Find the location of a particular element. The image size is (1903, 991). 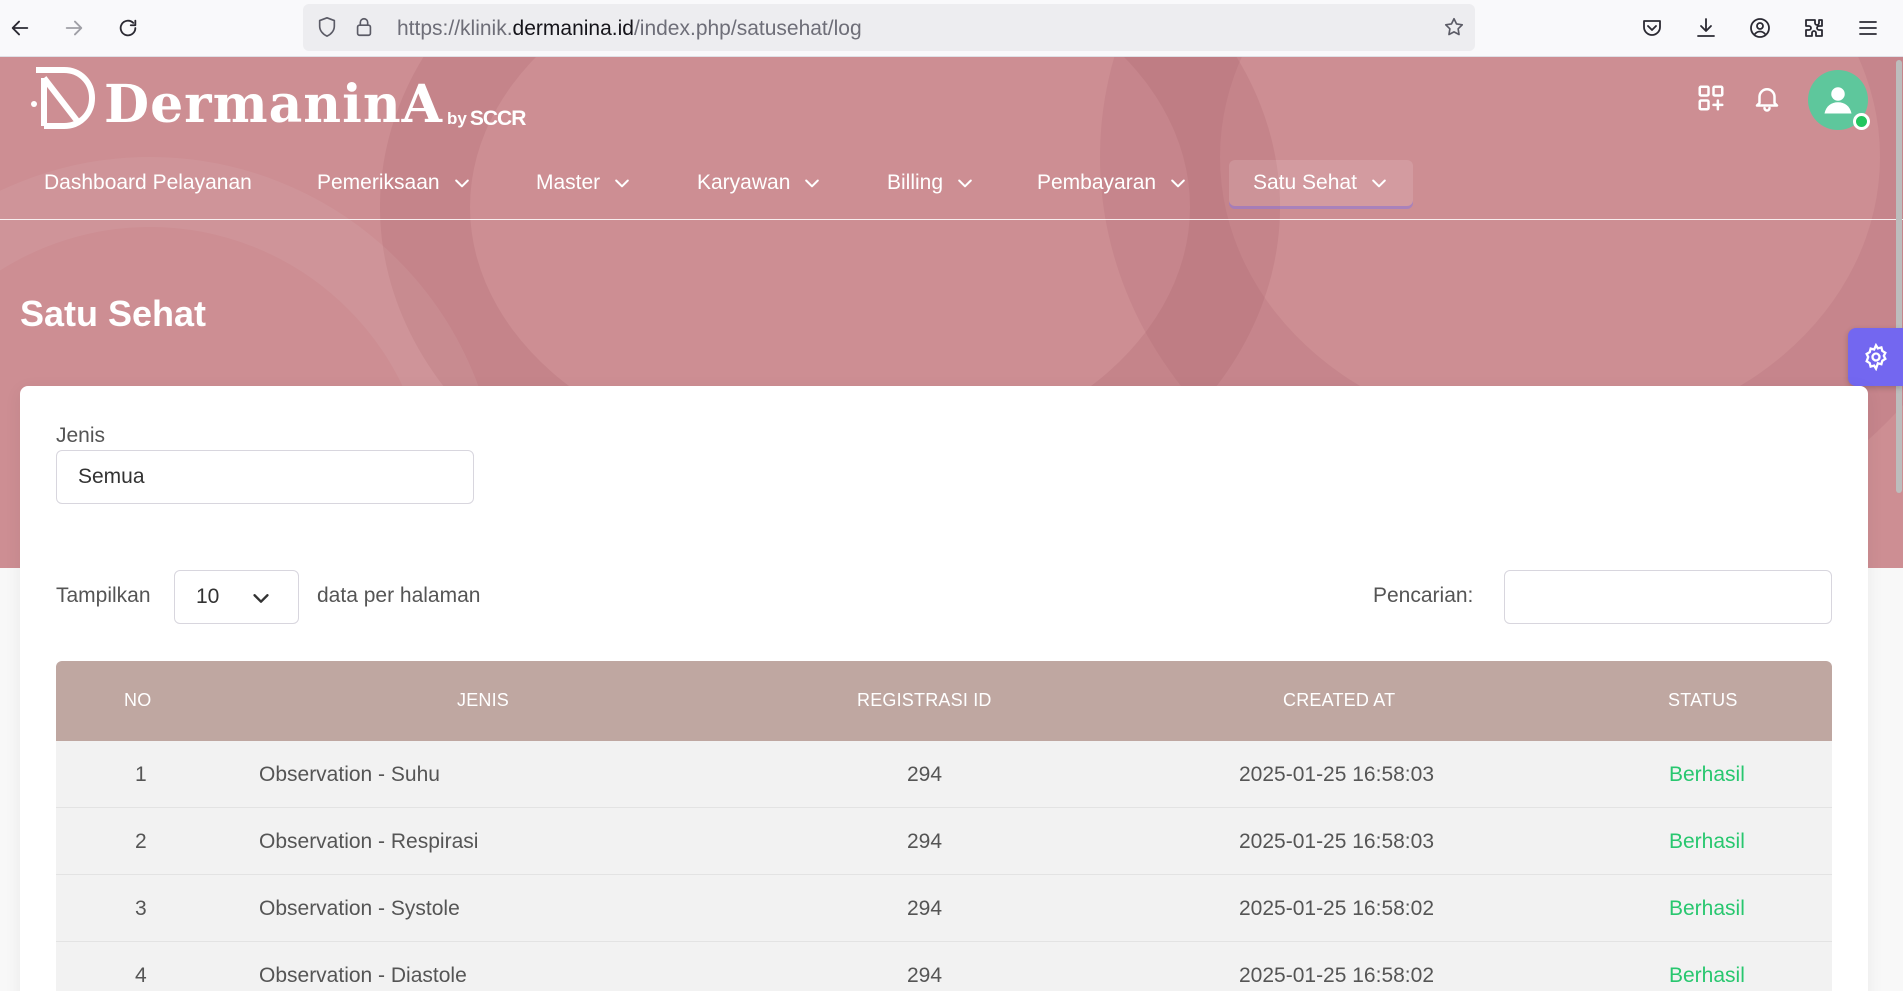

cell-no: 1 is located at coordinates (141, 774).